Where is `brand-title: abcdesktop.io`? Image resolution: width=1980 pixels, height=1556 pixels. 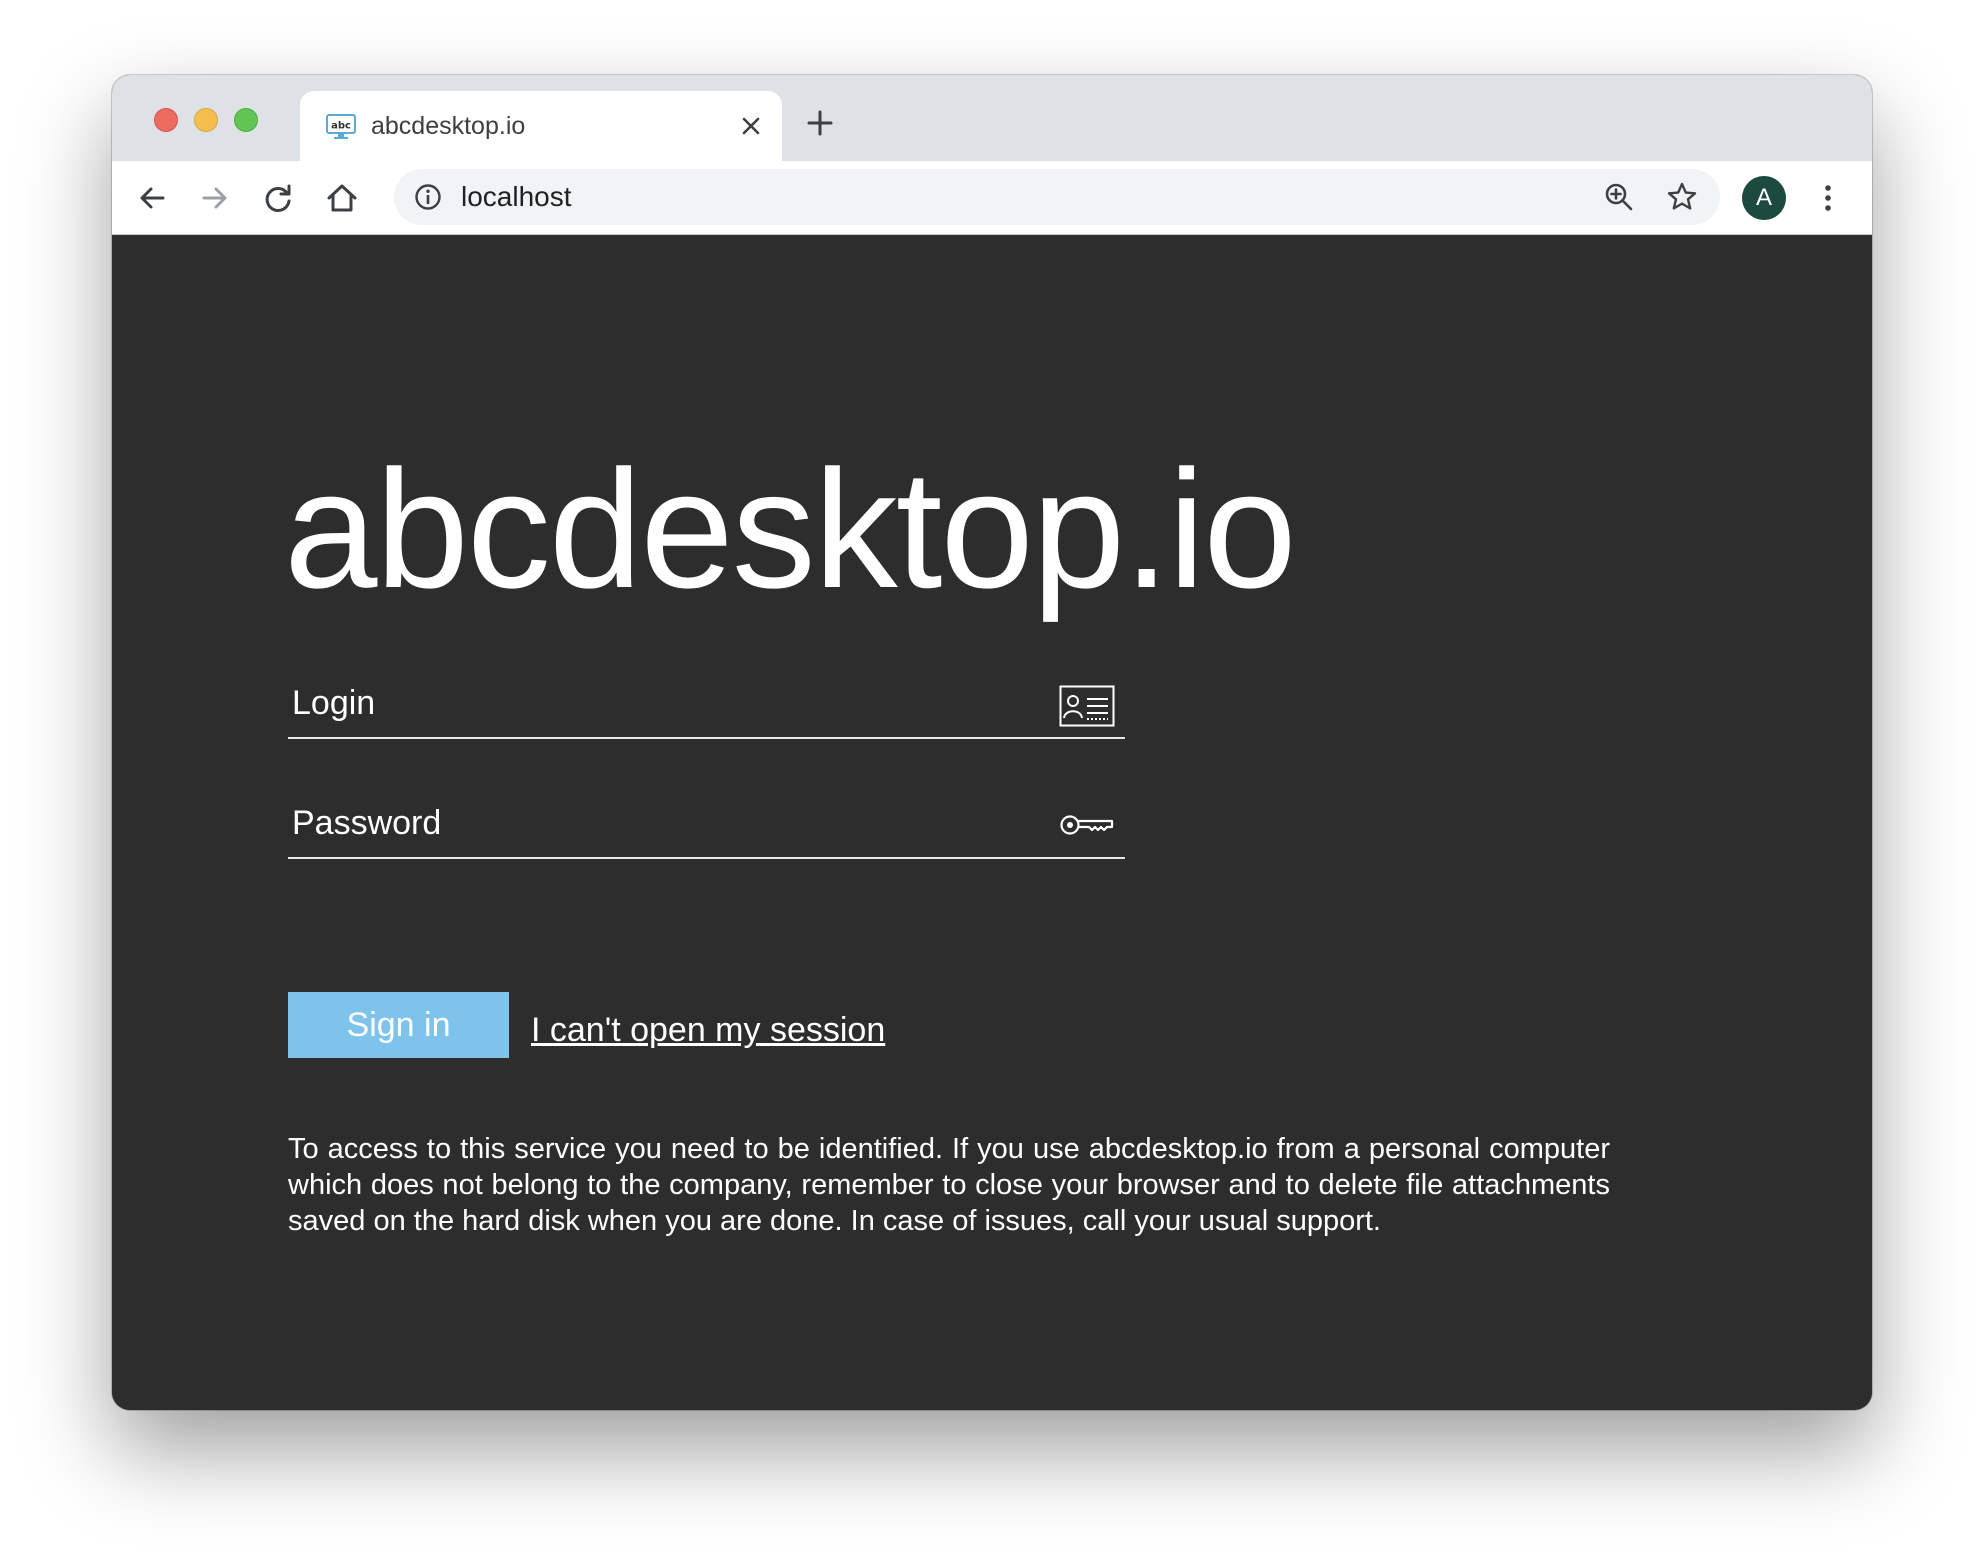
brand-title: abcdesktop.io is located at coordinates (790, 529).